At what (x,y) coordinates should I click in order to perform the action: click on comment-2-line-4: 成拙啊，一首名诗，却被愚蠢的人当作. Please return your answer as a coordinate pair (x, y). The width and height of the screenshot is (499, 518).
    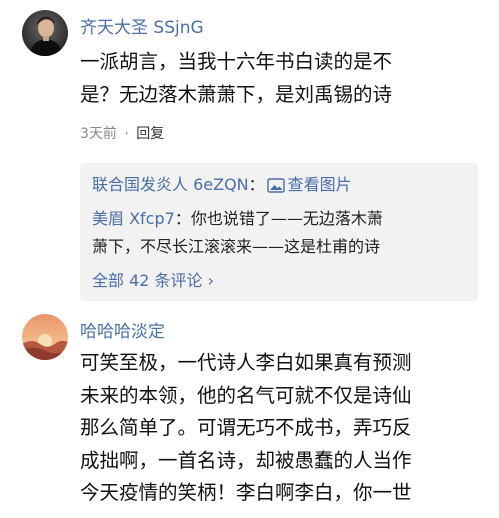
    Looking at the image, I should click on (246, 460).